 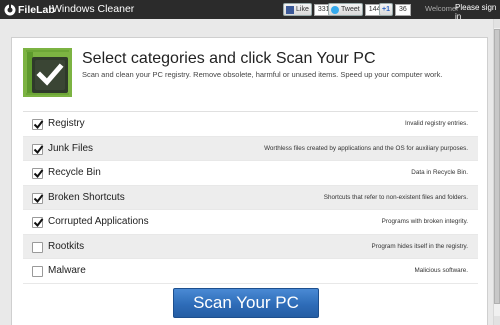 I want to click on tweet-label: Tweet, so click(x=350, y=9).